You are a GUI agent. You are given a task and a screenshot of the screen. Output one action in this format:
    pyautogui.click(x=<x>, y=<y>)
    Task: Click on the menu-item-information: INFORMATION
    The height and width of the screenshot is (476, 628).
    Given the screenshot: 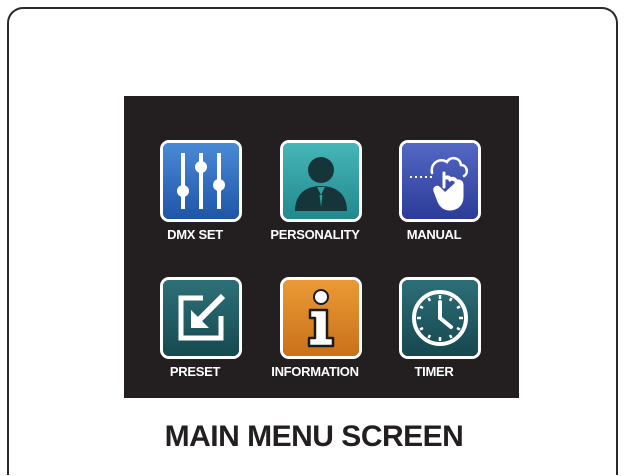 What is the action you would take?
    pyautogui.click(x=315, y=330)
    